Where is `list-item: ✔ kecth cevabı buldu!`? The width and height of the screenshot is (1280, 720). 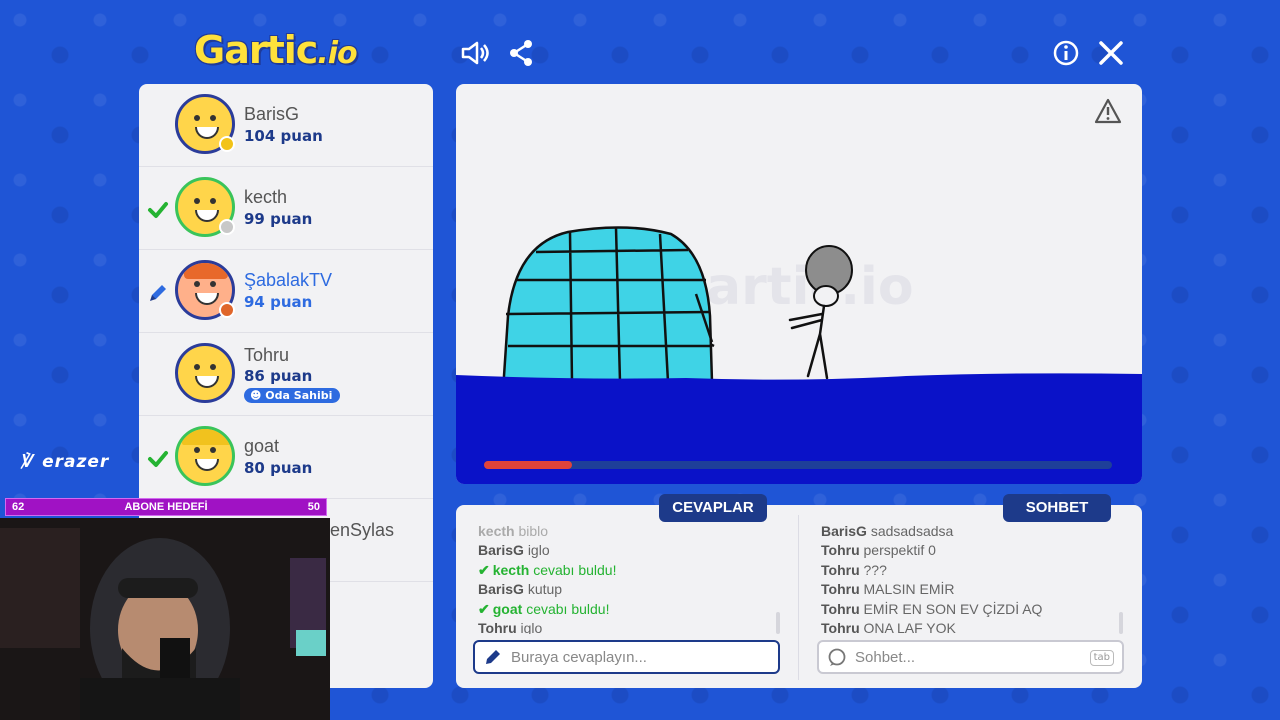 list-item: ✔ kecth cevabı buldu! is located at coordinates (547, 569).